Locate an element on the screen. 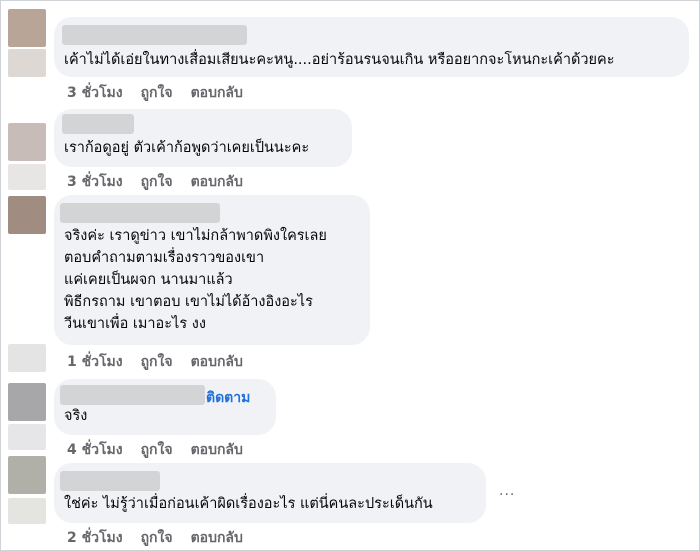 The height and width of the screenshot is (551, 700). follow-button: ติดตาม is located at coordinates (228, 398).